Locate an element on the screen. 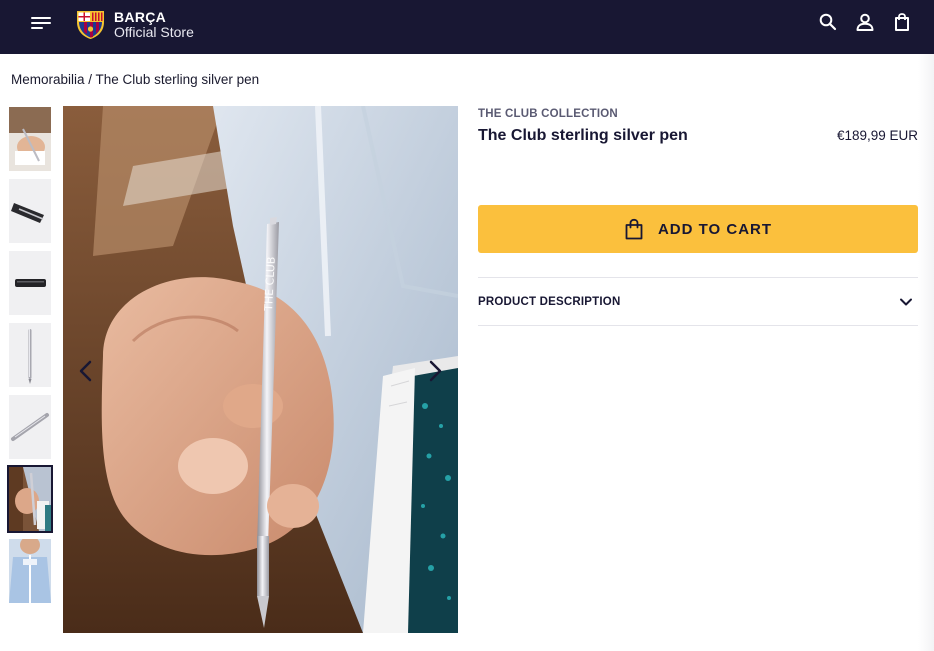 The height and width of the screenshot is (651, 934). collection-label: THE CLUB COLLECTION is located at coordinates (698, 114).